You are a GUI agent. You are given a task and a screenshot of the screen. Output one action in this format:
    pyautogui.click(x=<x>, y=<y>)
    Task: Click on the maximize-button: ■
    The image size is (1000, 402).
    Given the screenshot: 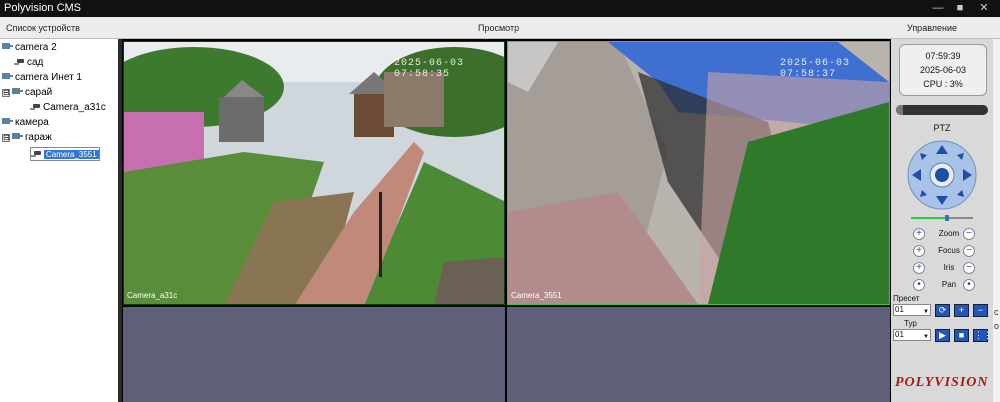 What is the action you would take?
    pyautogui.click(x=960, y=8)
    